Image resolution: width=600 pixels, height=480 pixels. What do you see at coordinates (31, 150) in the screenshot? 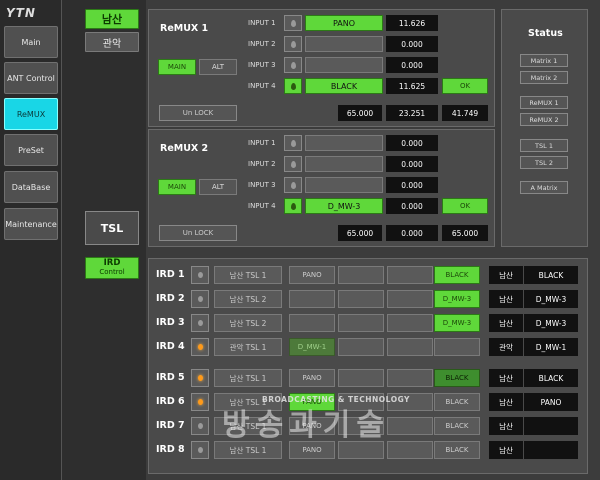
I see `nav-preset: PreSet` at bounding box center [31, 150].